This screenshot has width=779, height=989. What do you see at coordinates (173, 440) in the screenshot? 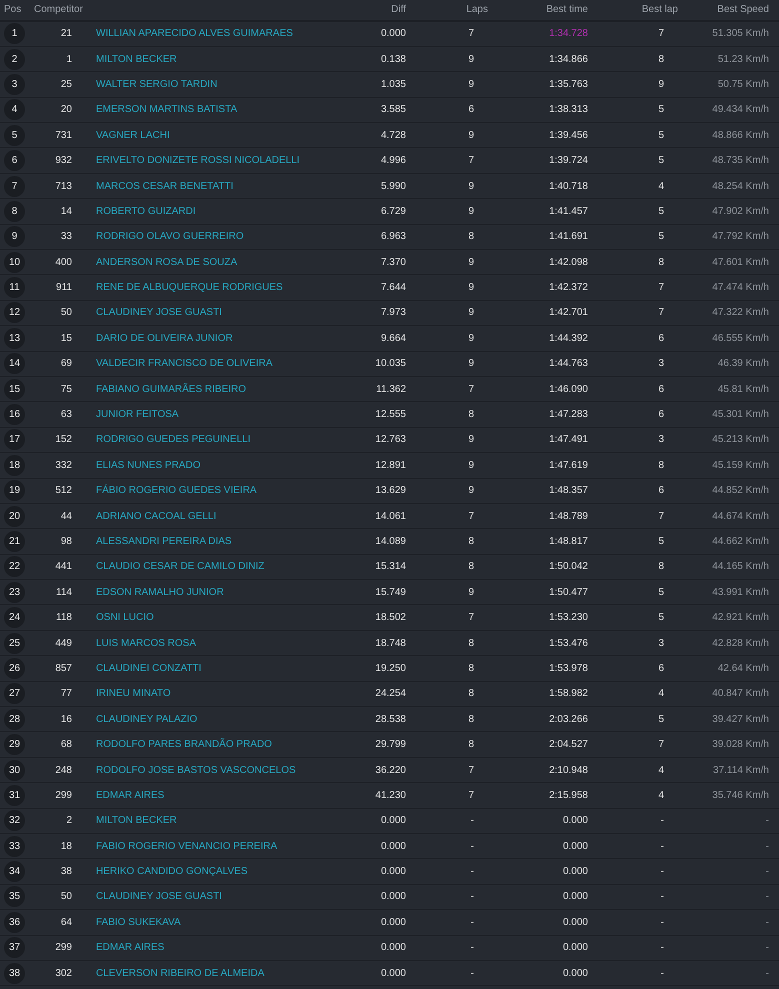
I see `competitor-link: RODRIGO GUEDES PEGUINELLI` at bounding box center [173, 440].